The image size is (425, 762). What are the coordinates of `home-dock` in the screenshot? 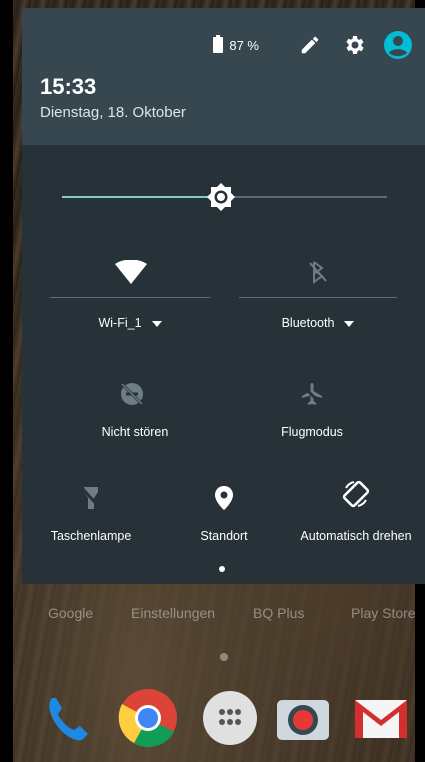 It's located at (214, 717).